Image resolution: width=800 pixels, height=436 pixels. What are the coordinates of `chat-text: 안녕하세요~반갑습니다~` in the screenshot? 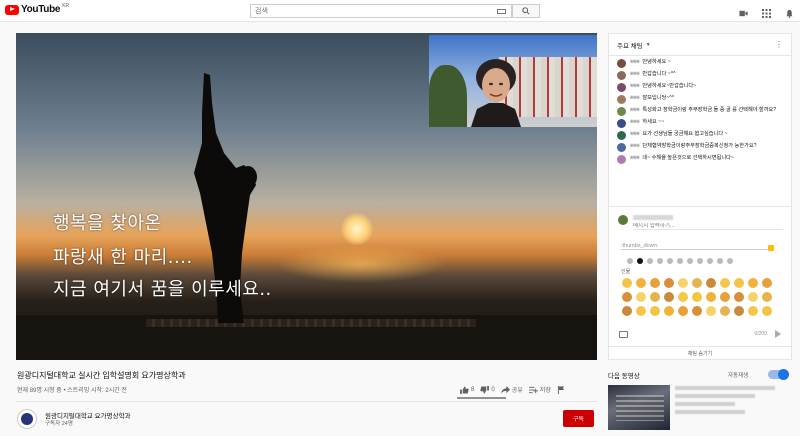 It's located at (669, 86).